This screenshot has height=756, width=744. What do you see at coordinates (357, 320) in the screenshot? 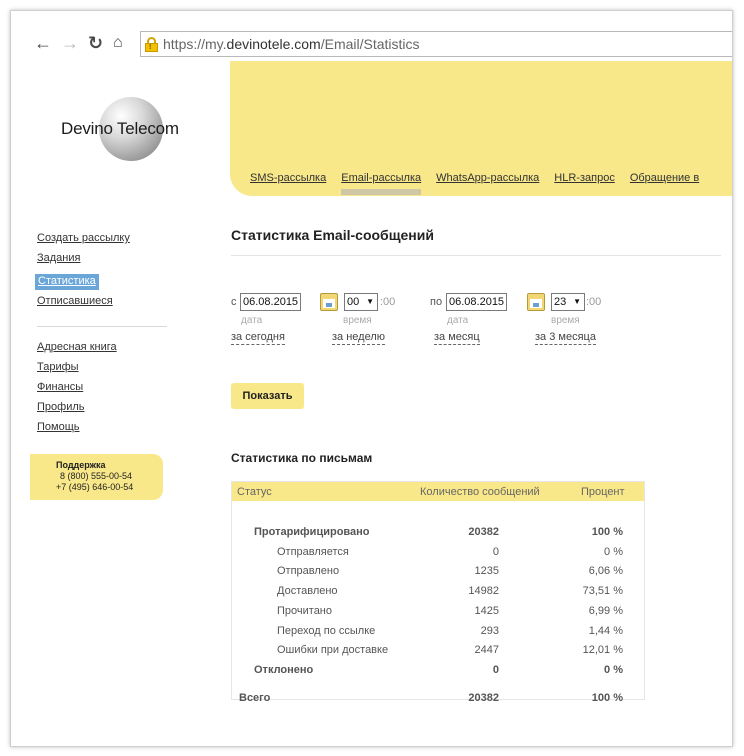
I see `from-time-hint: время` at bounding box center [357, 320].